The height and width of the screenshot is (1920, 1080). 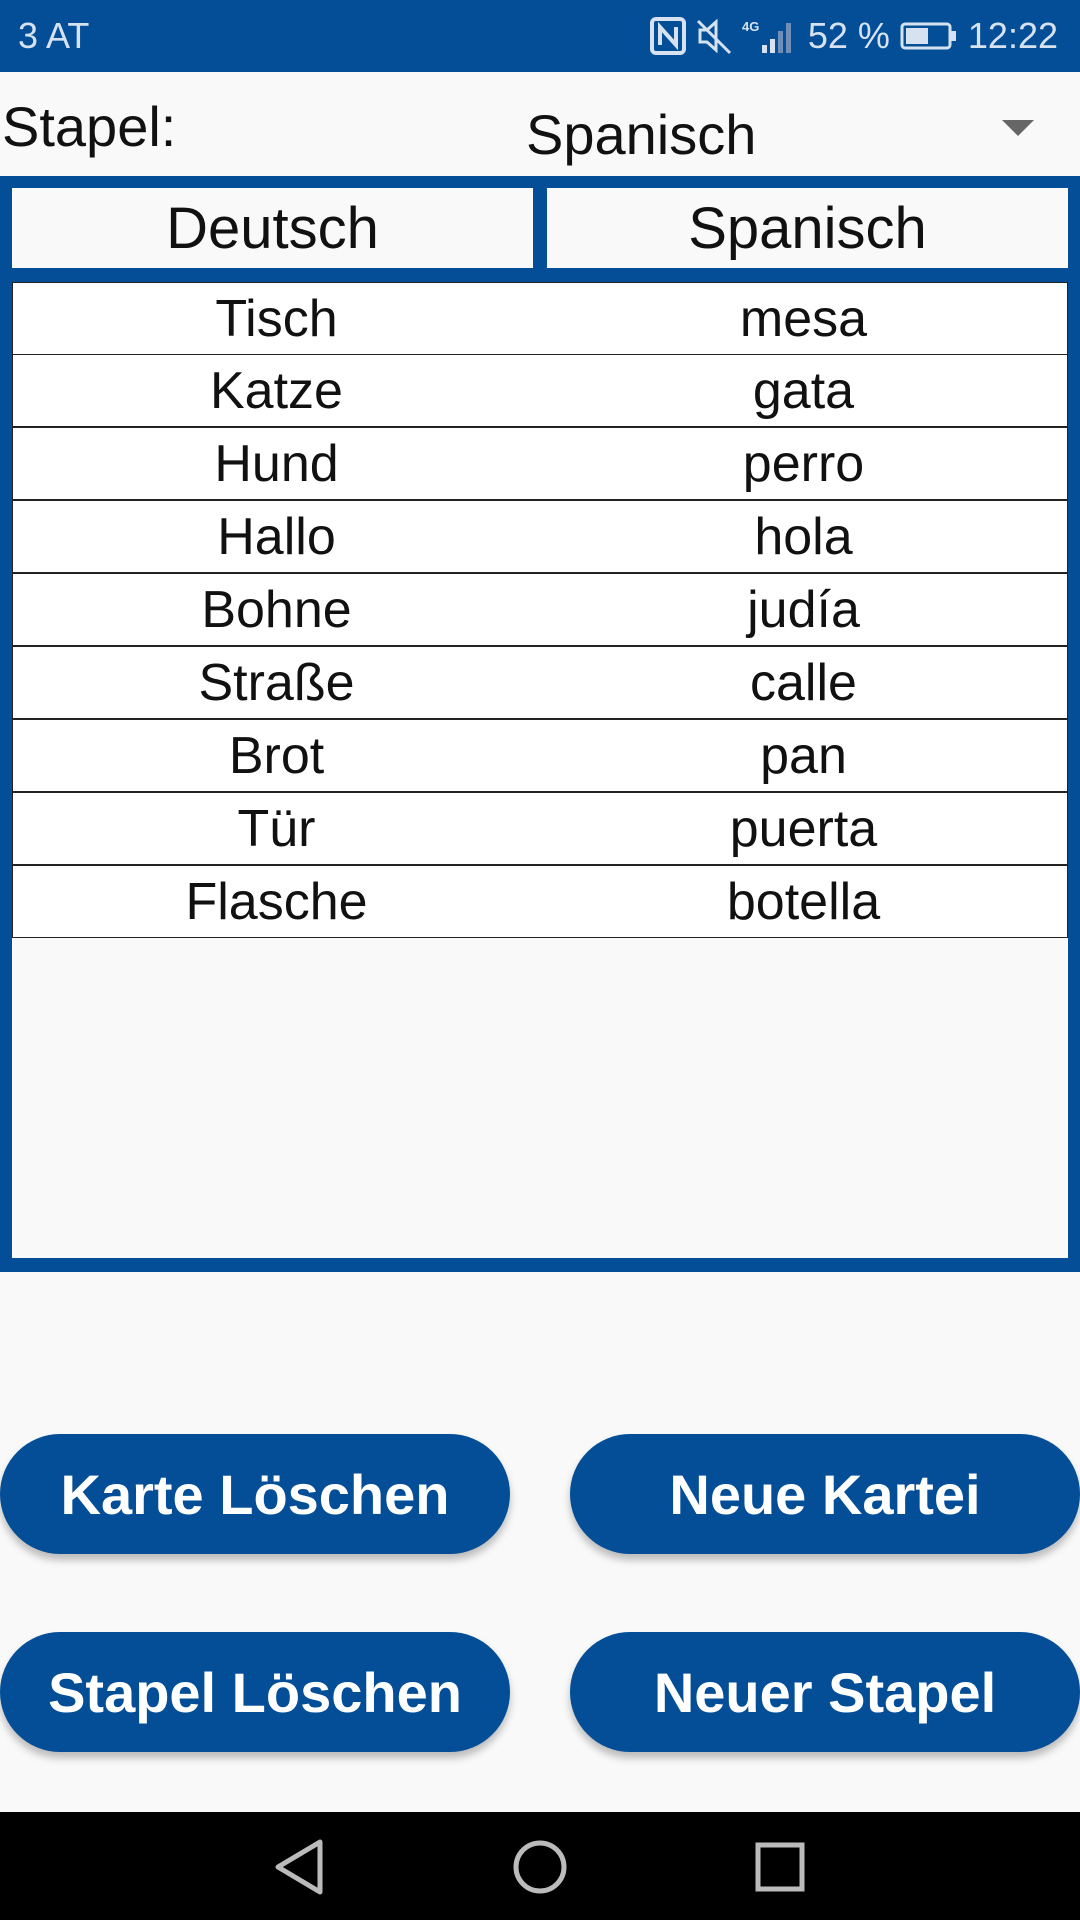 What do you see at coordinates (276, 536) in the screenshot?
I see `cell-german: Hallo` at bounding box center [276, 536].